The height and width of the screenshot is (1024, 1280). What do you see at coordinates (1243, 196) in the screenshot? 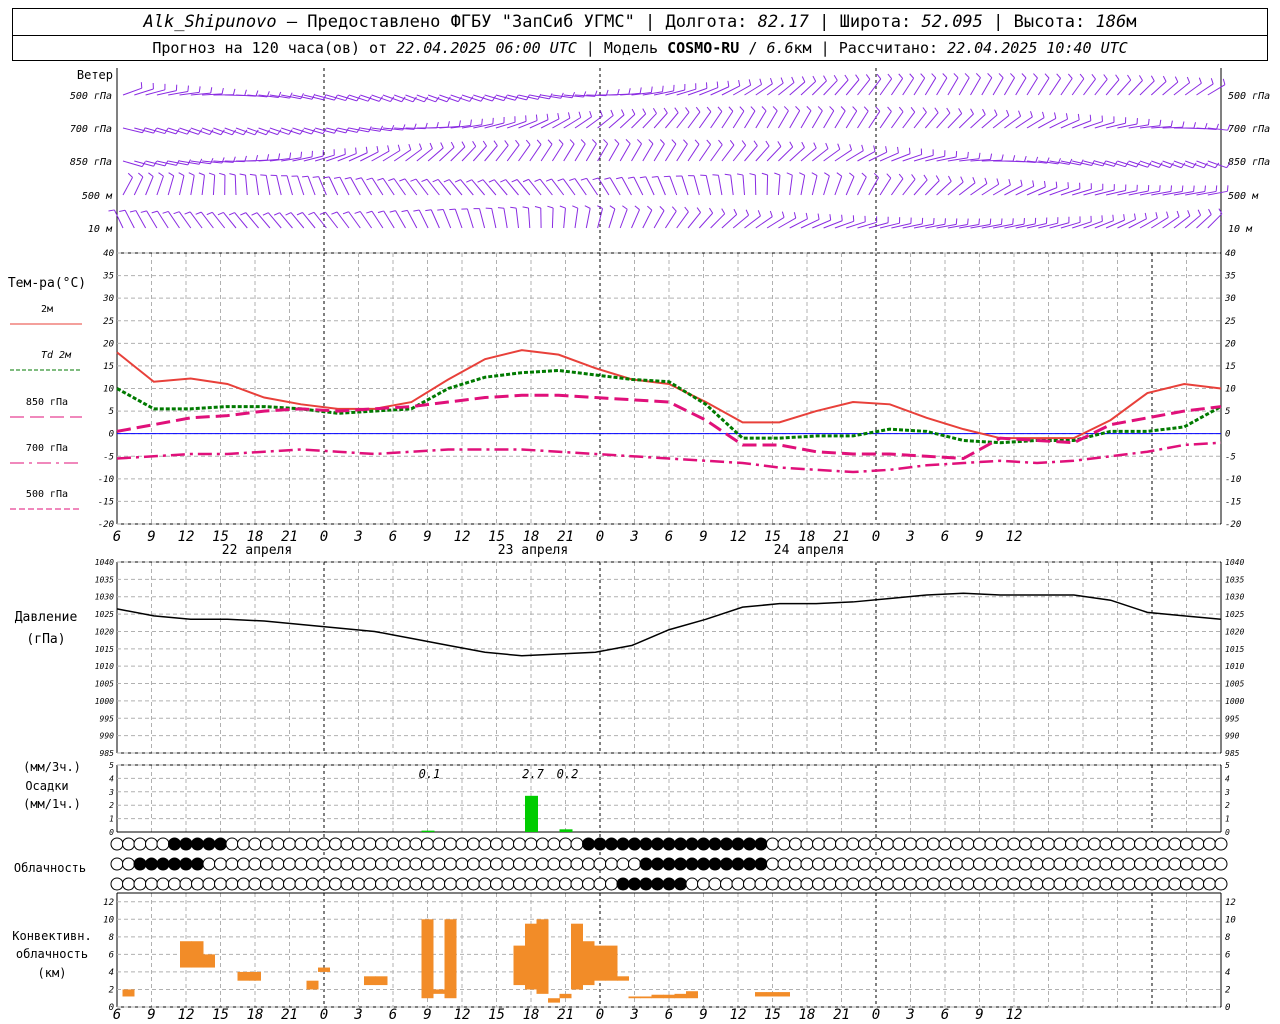
I see `wind-level-label-right: 500 м` at bounding box center [1243, 196].